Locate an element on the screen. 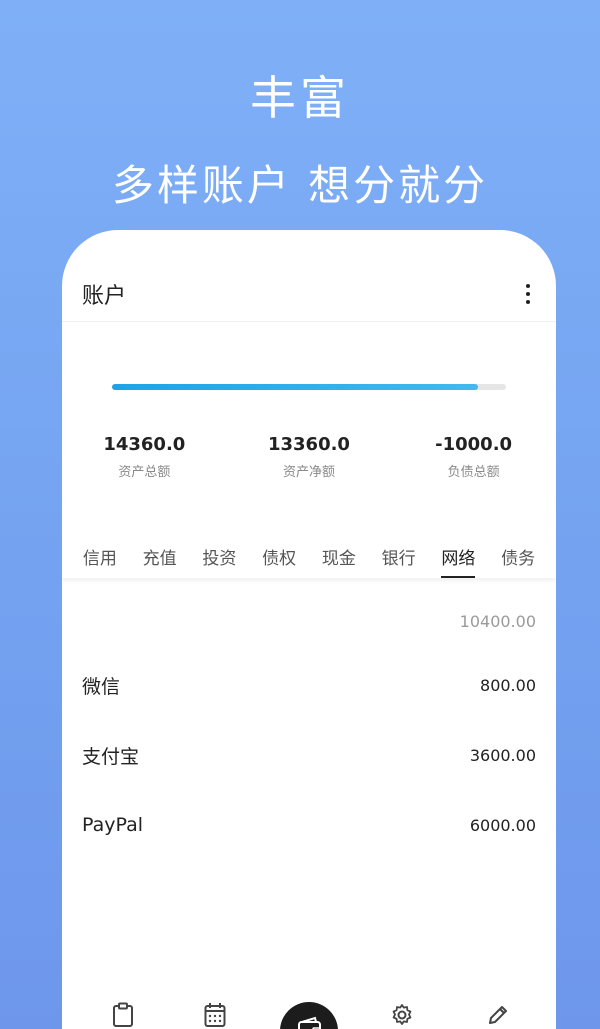  account-amount: 800.00 is located at coordinates (508, 685).